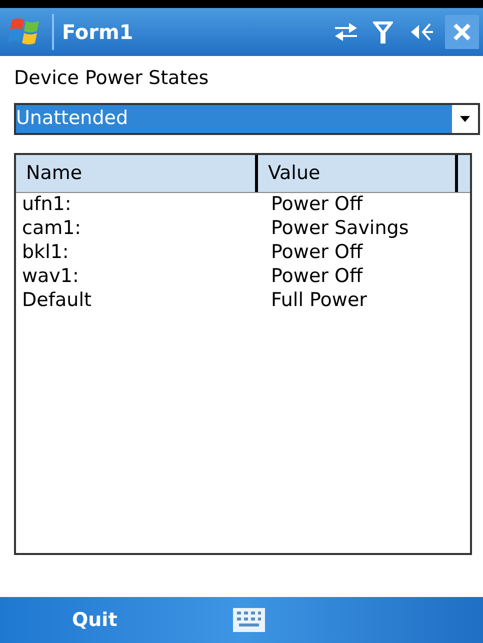  Describe the element at coordinates (51, 229) in the screenshot. I see `table-cell-text: cam1:` at that location.